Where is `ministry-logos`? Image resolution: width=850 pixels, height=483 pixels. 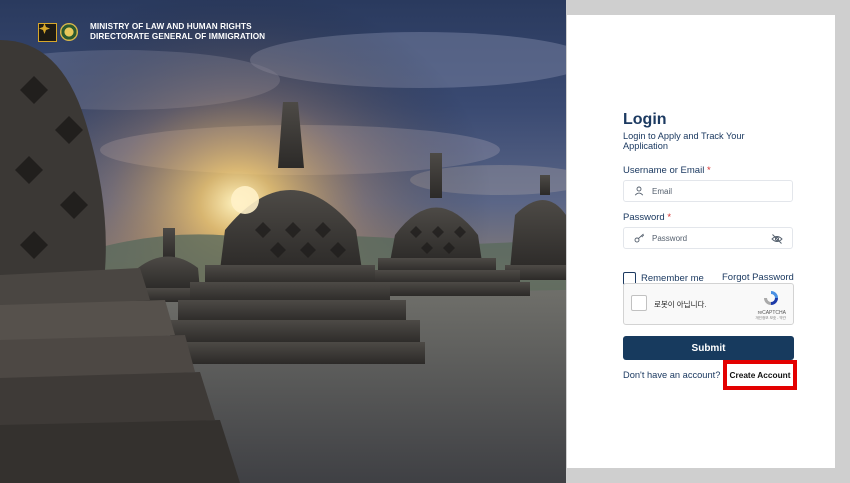 ministry-logos is located at coordinates (58, 32).